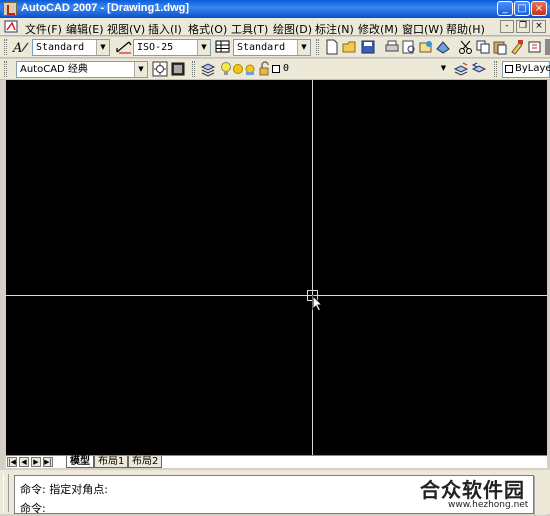  I want to click on menu-file: 文件(F), so click(43, 29).